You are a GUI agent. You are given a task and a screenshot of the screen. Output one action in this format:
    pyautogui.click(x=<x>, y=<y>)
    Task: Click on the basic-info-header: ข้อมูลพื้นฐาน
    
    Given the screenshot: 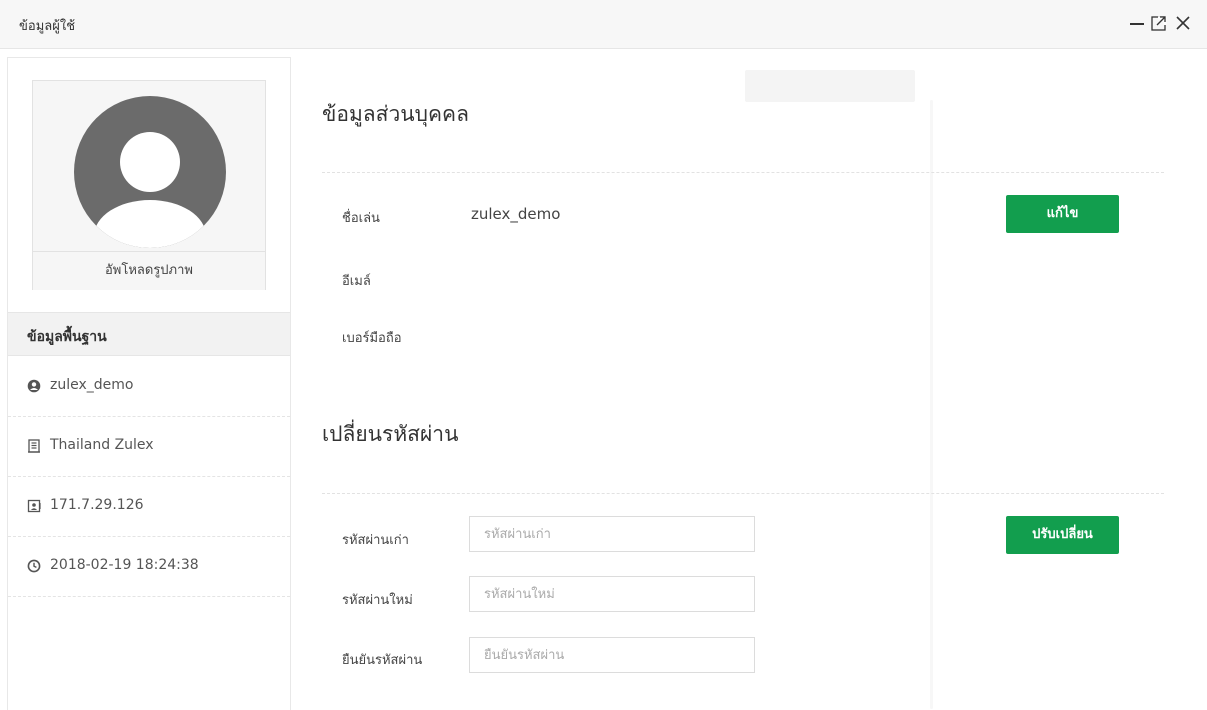 What is the action you would take?
    pyautogui.click(x=149, y=334)
    